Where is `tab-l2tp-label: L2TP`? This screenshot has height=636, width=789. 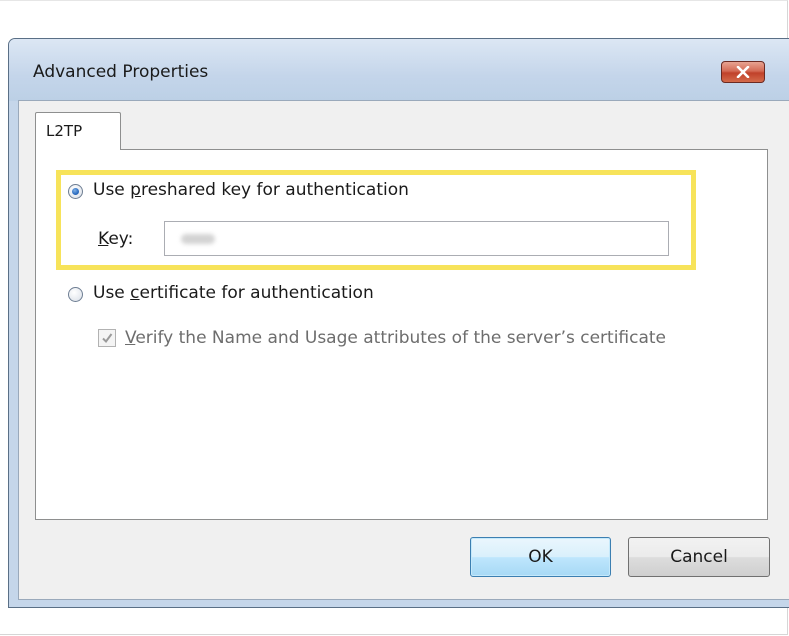 tab-l2tp-label: L2TP is located at coordinates (64, 131).